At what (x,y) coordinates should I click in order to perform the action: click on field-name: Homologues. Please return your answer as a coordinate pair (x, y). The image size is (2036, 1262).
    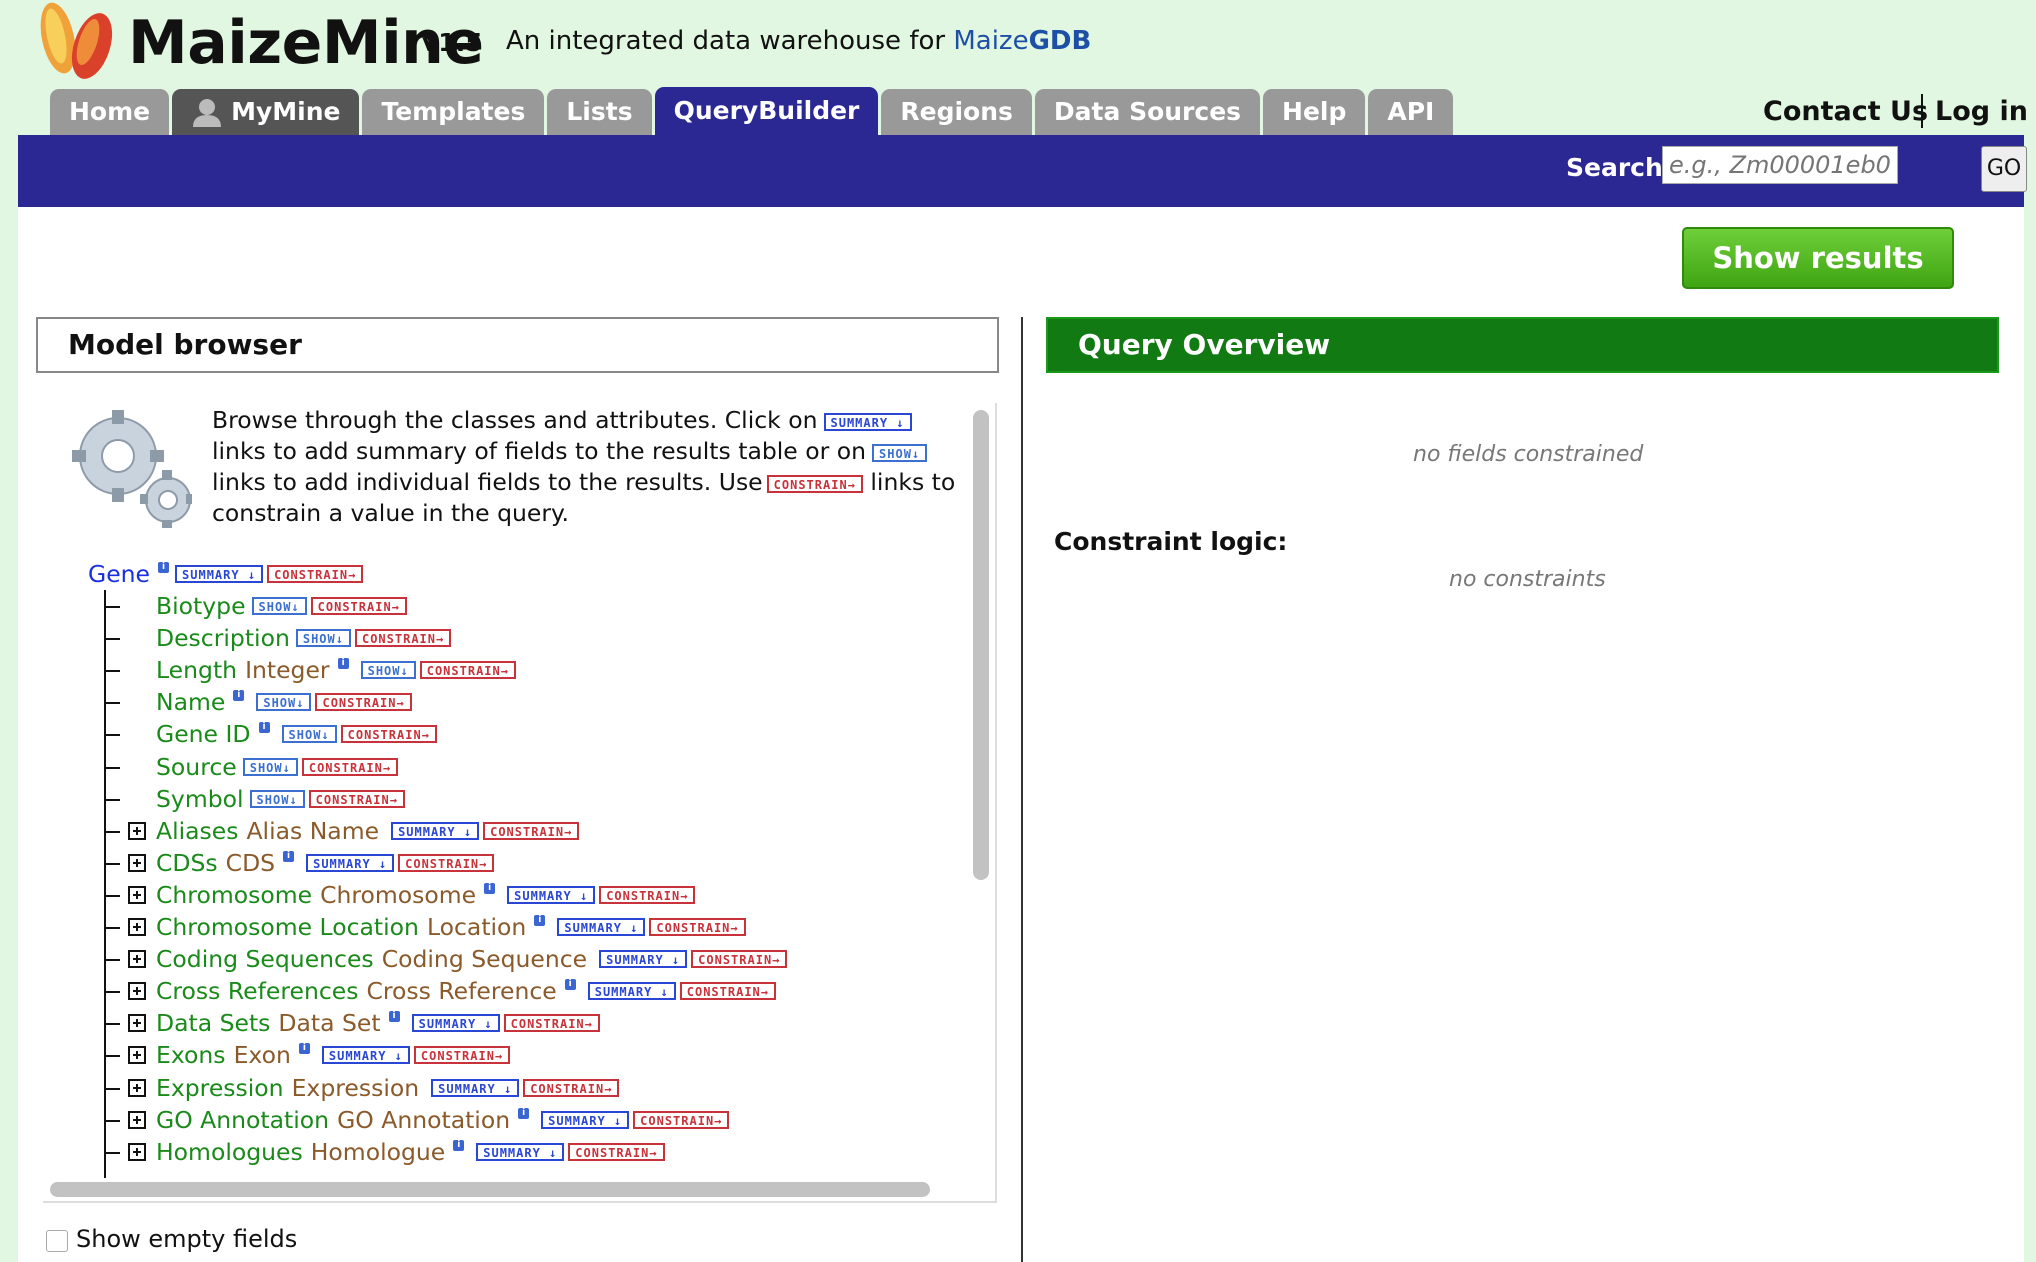
    Looking at the image, I should click on (229, 1152).